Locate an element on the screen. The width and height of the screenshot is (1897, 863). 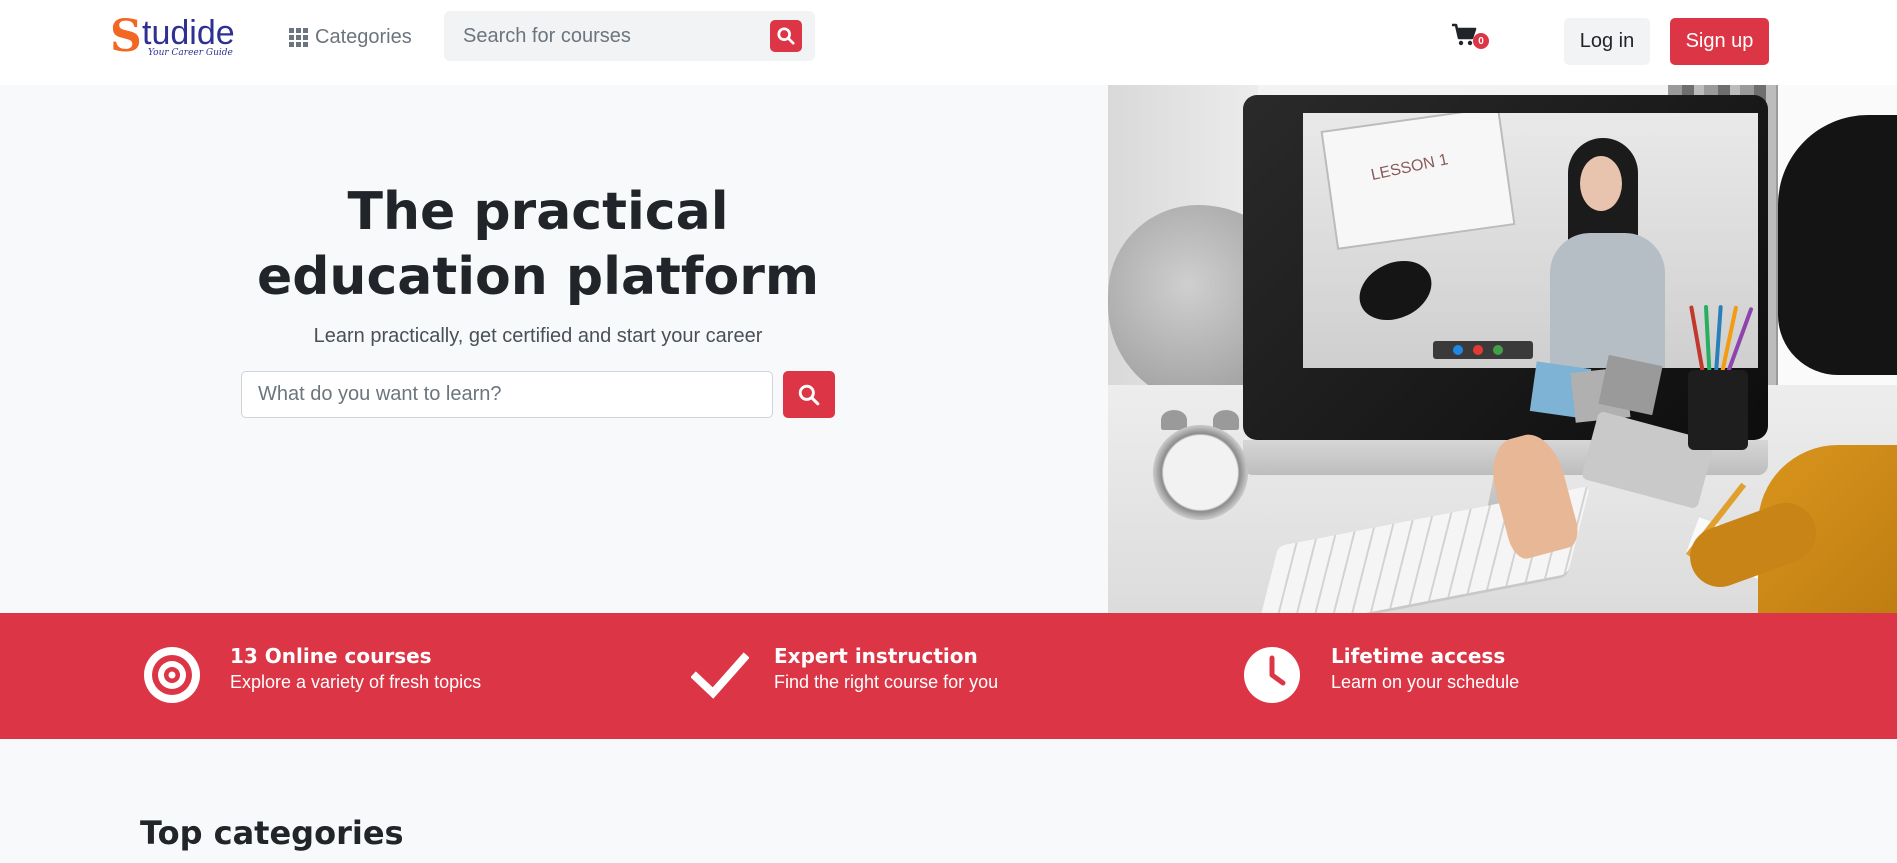
cart-count-badge: 0 is located at coordinates (1481, 41).